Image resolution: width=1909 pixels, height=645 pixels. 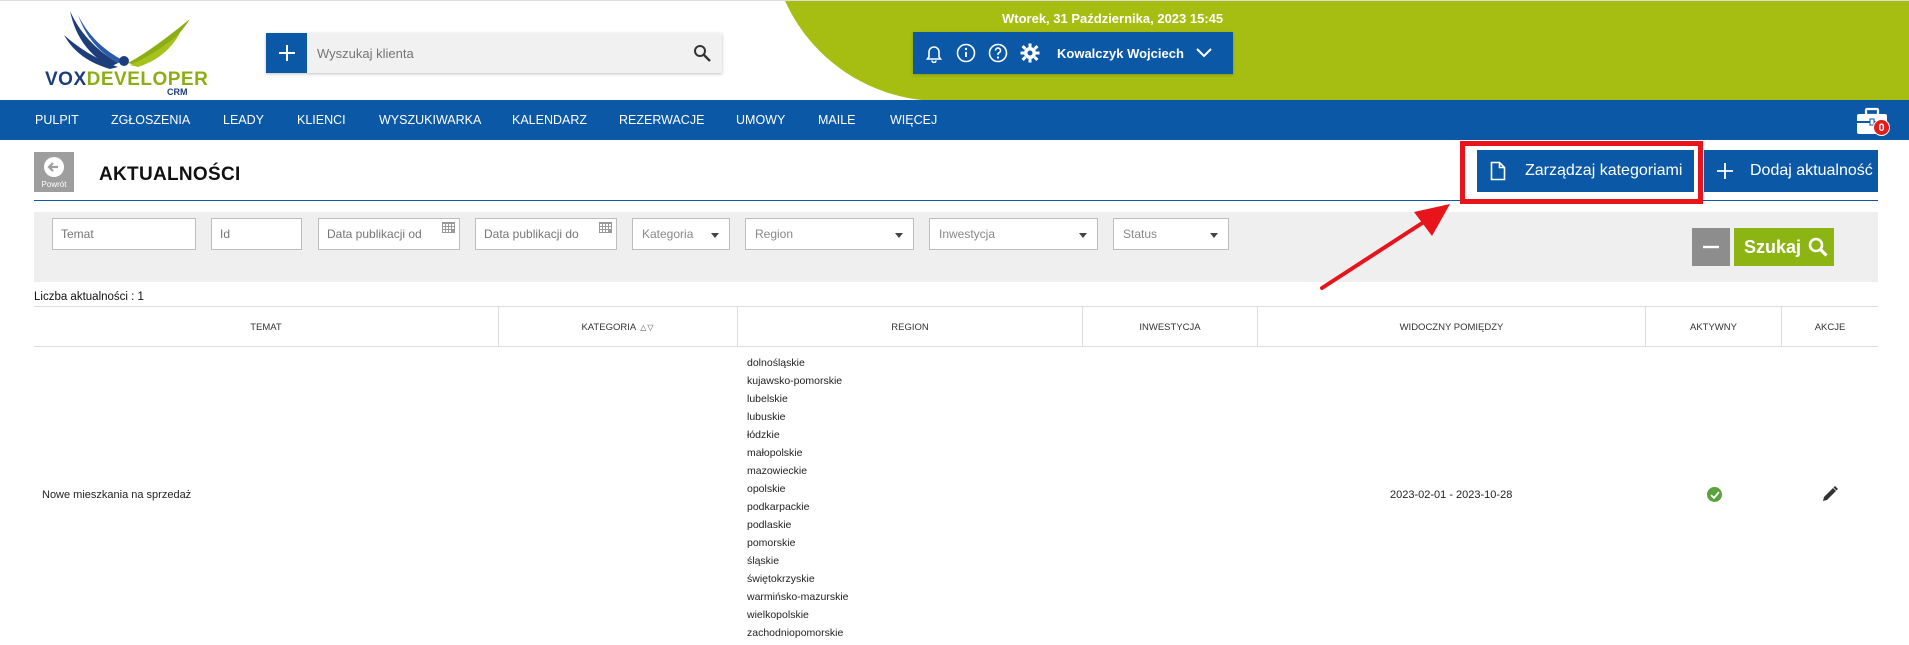 I want to click on column-category: KATEGORIA △▽, so click(x=618, y=327).